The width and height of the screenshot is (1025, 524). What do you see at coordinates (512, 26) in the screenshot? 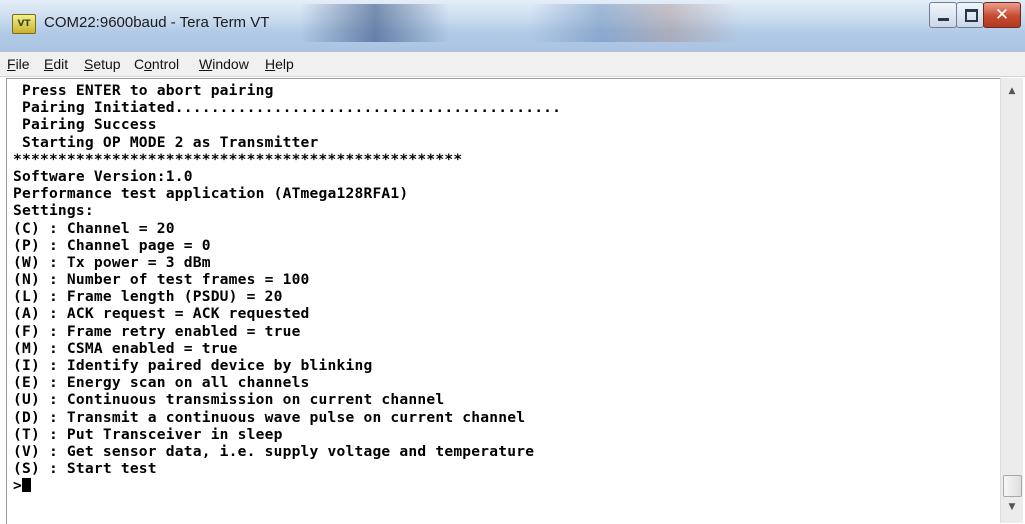
I see `title-bar: VT COM22:9600baud - Tera Term VT ✕` at bounding box center [512, 26].